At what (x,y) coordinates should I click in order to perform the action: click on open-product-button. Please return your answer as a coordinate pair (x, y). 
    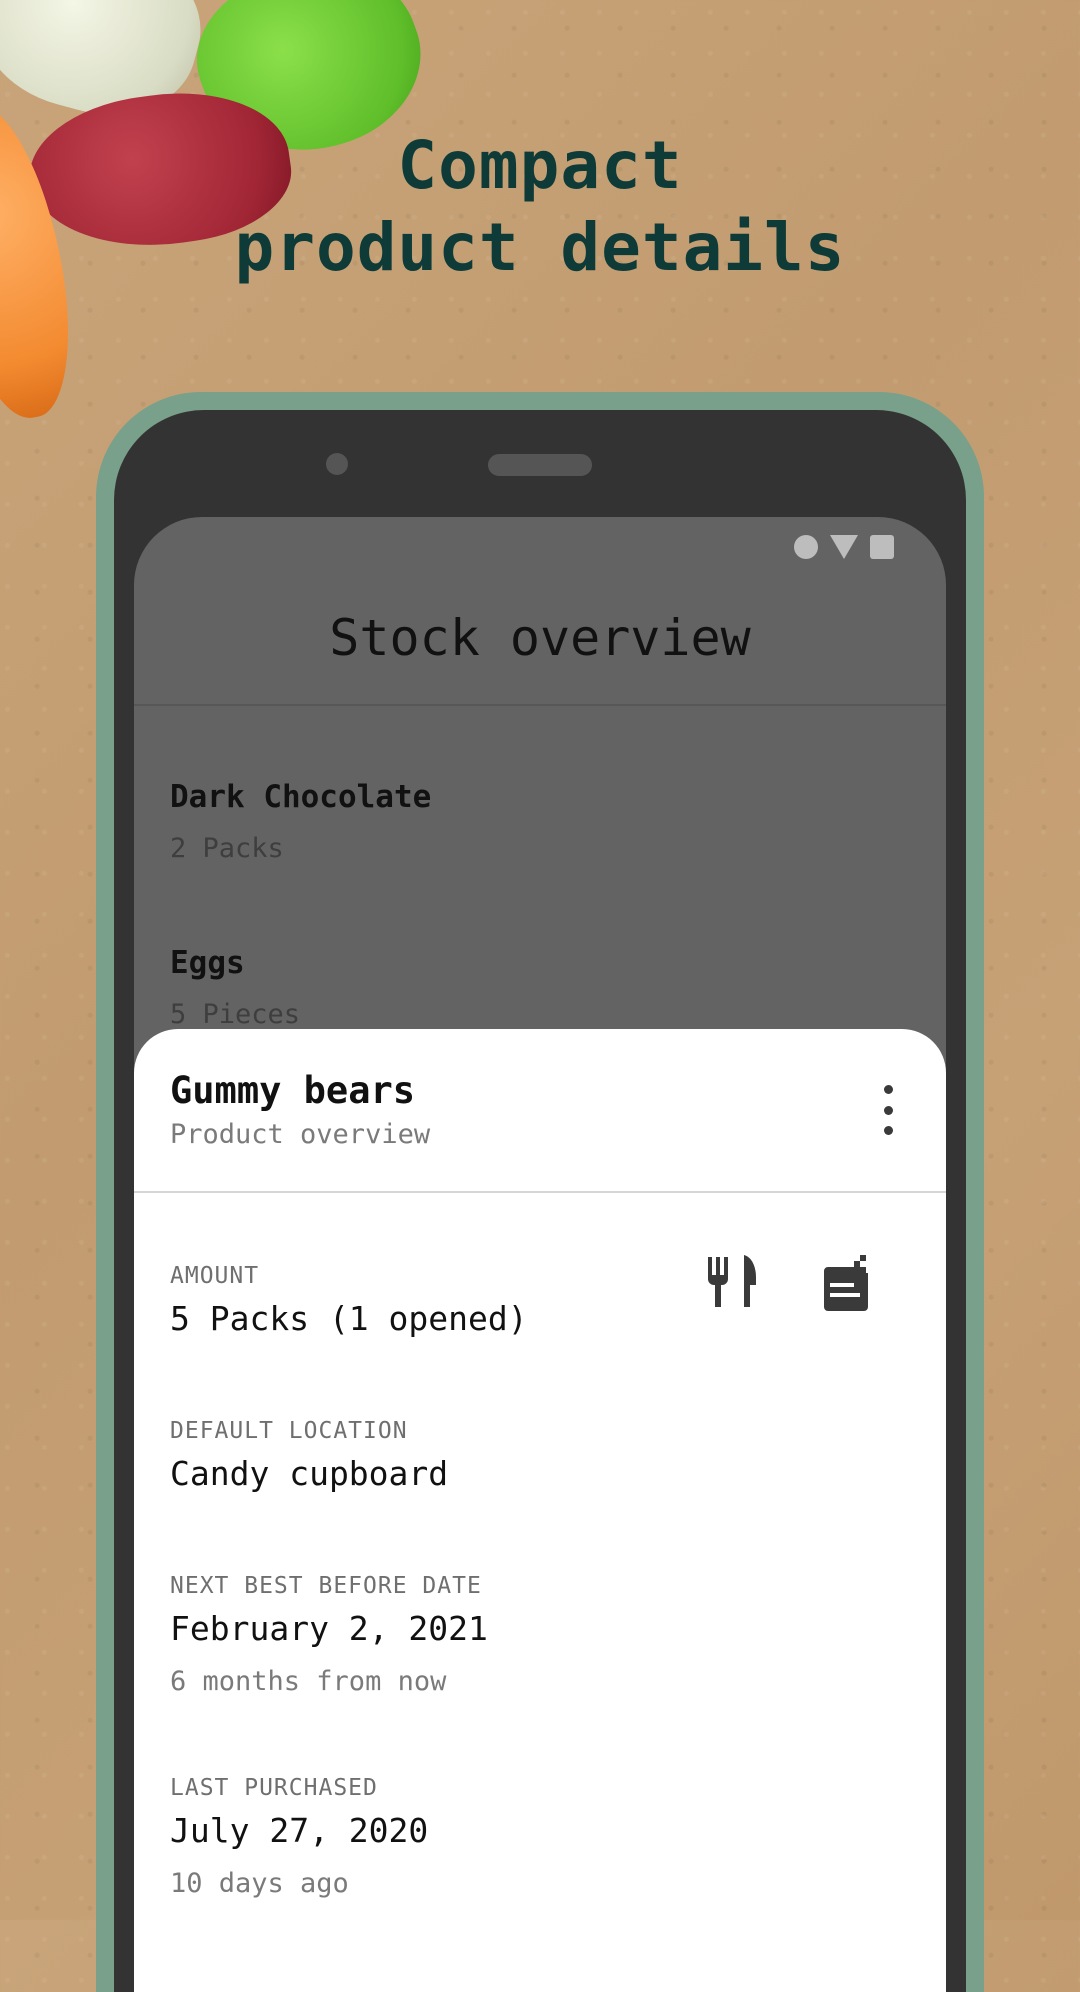
    Looking at the image, I should click on (846, 1281).